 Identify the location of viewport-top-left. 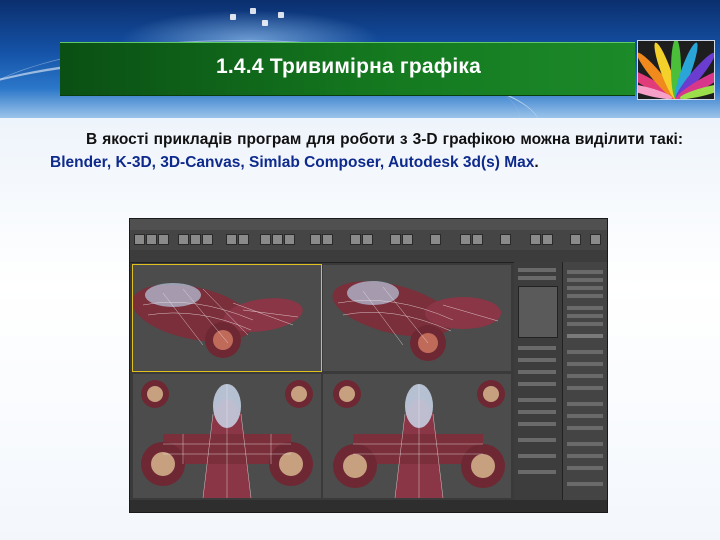
(227, 318).